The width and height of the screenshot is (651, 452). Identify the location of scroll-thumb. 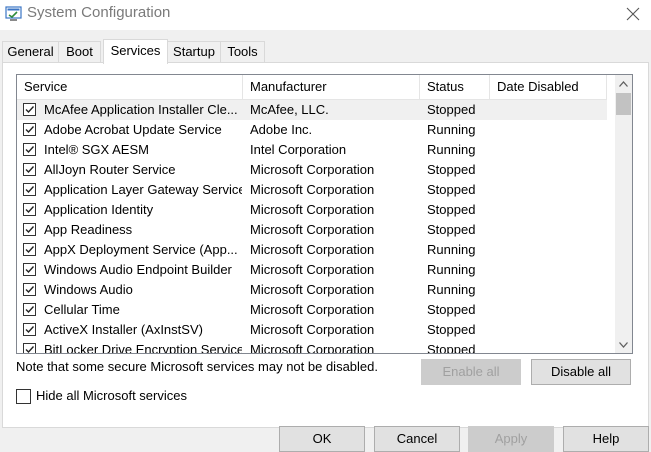
(623, 104).